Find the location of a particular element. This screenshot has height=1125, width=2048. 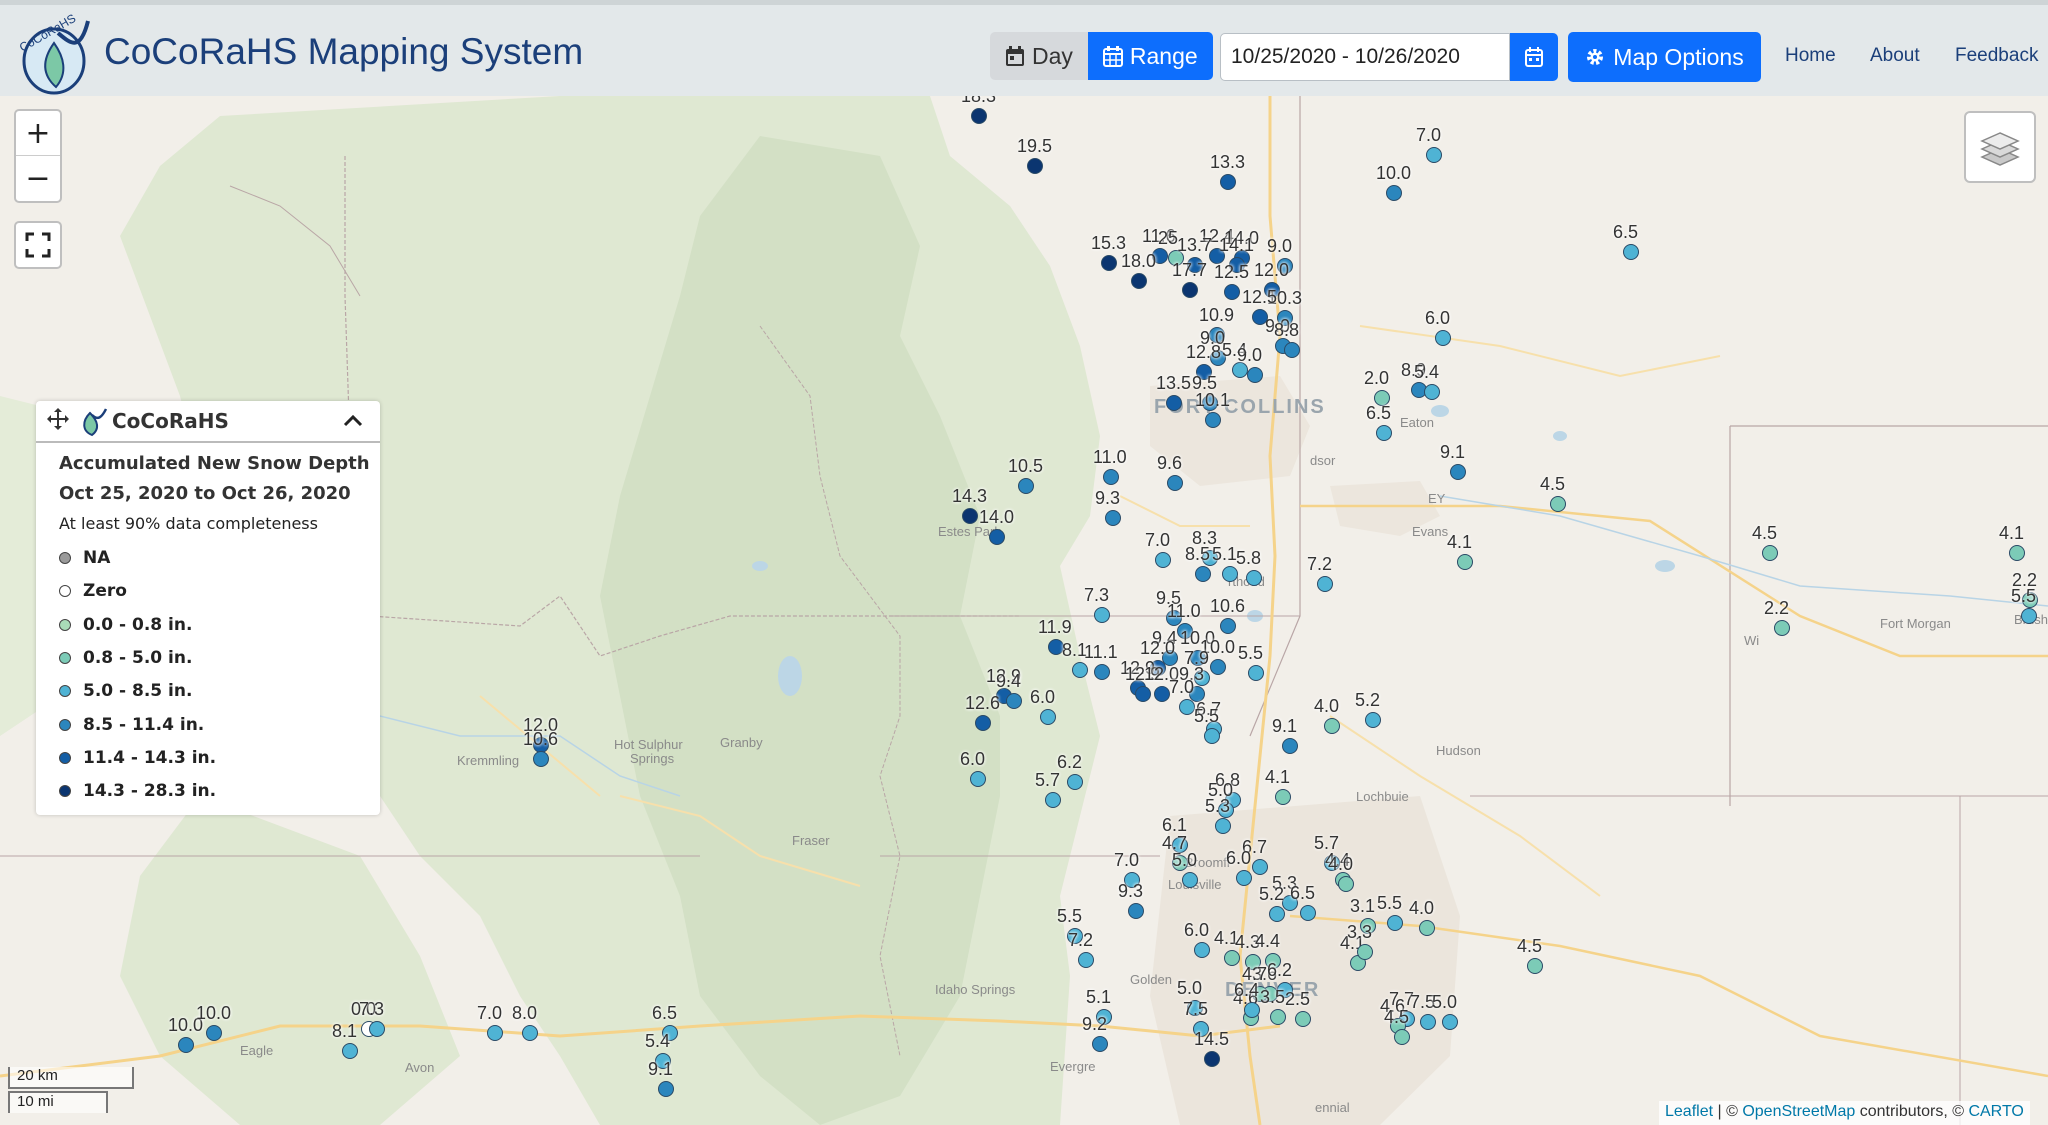

leaflet-link: Leaflet is located at coordinates (1689, 1111).